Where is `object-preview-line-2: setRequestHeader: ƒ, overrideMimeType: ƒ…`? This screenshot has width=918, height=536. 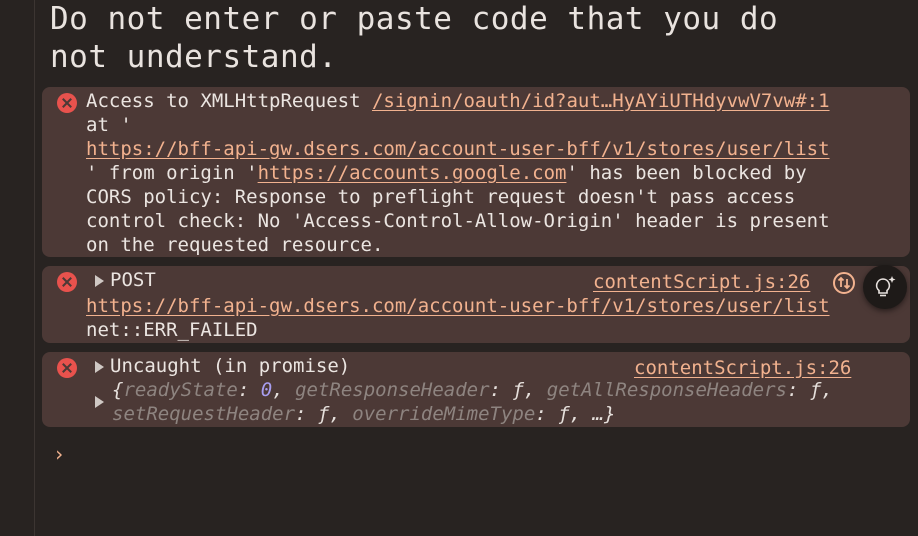 object-preview-line-2: setRequestHeader: ƒ, overrideMimeType: ƒ… is located at coordinates (363, 414).